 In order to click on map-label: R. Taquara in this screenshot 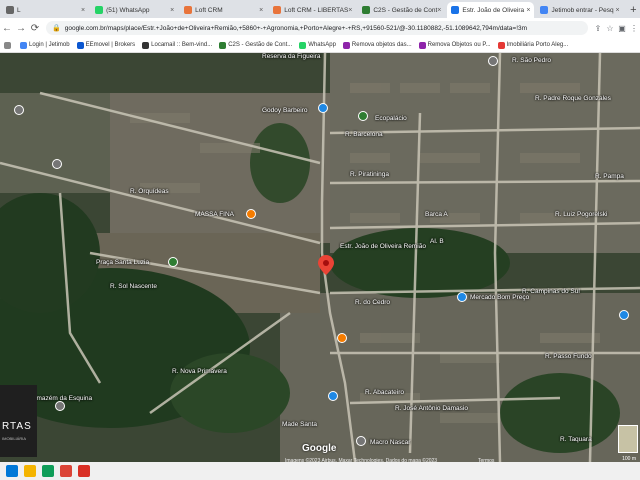, I will do `click(576, 439)`.